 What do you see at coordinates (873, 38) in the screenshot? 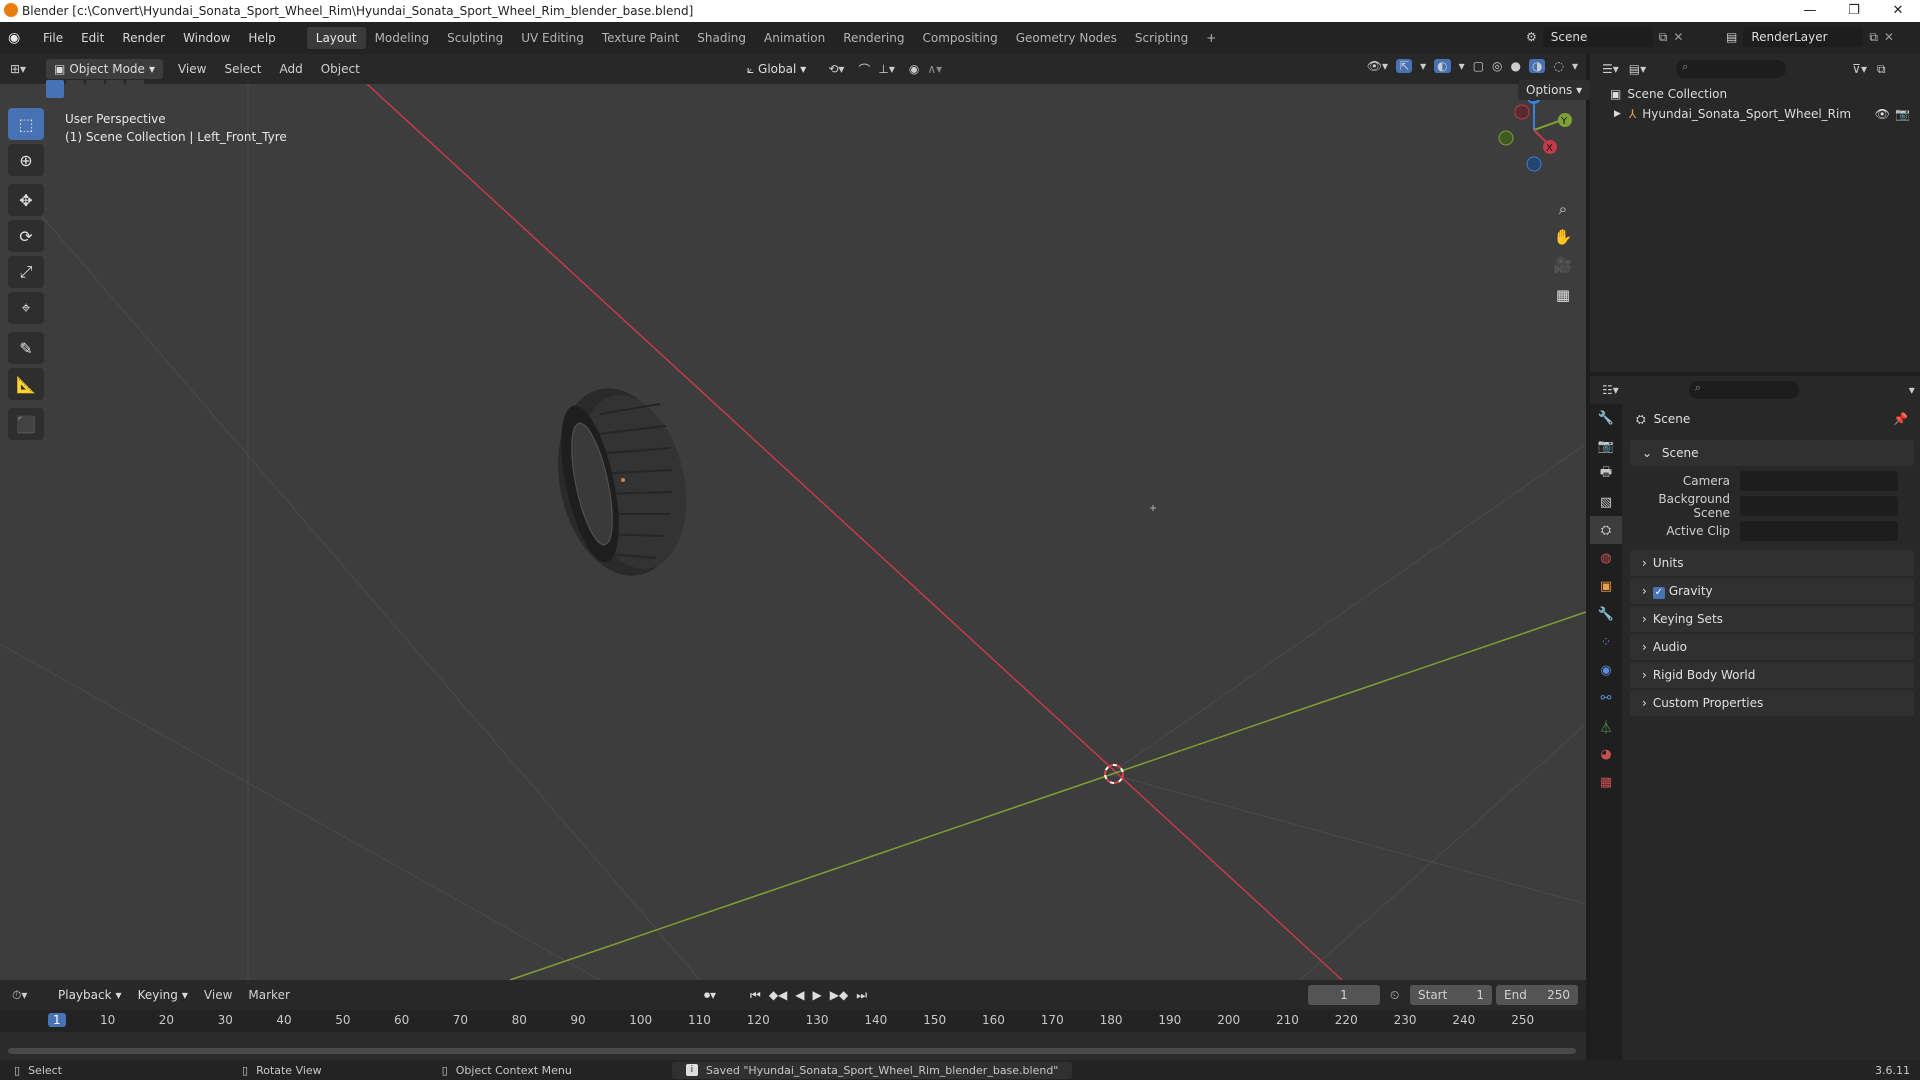
I see `workspace-tab-rendering: Rendering` at bounding box center [873, 38].